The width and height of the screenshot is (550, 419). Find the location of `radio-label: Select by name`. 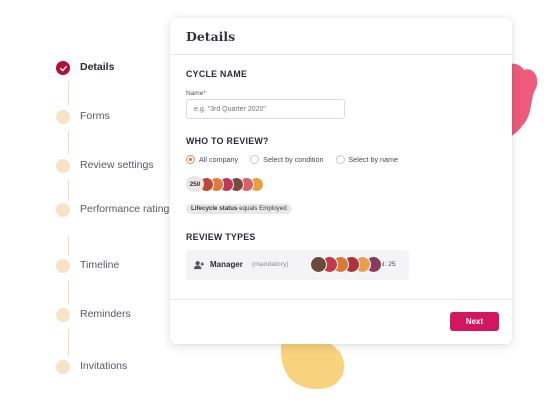

radio-label: Select by name is located at coordinates (373, 159).